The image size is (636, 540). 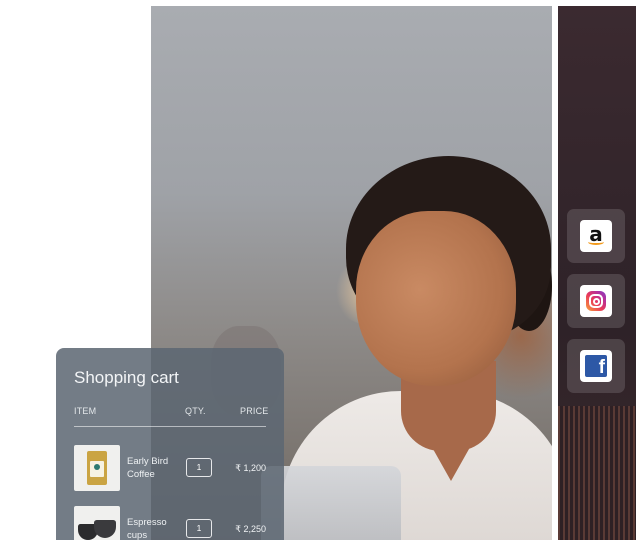 What do you see at coordinates (126, 377) in the screenshot?
I see `cart-title: Shopping cart` at bounding box center [126, 377].